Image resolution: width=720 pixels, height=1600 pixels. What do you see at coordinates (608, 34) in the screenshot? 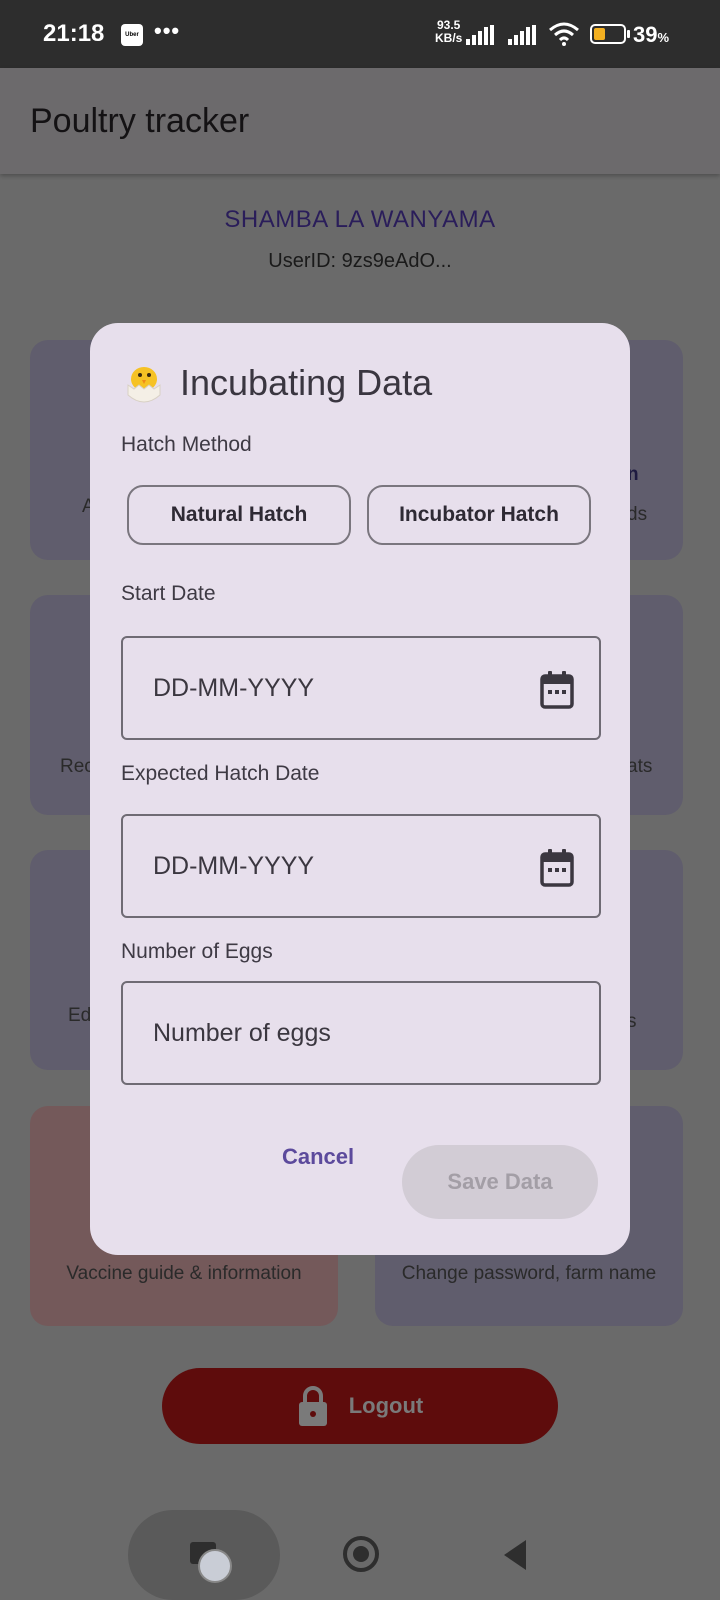
I see `battery-icon` at bounding box center [608, 34].